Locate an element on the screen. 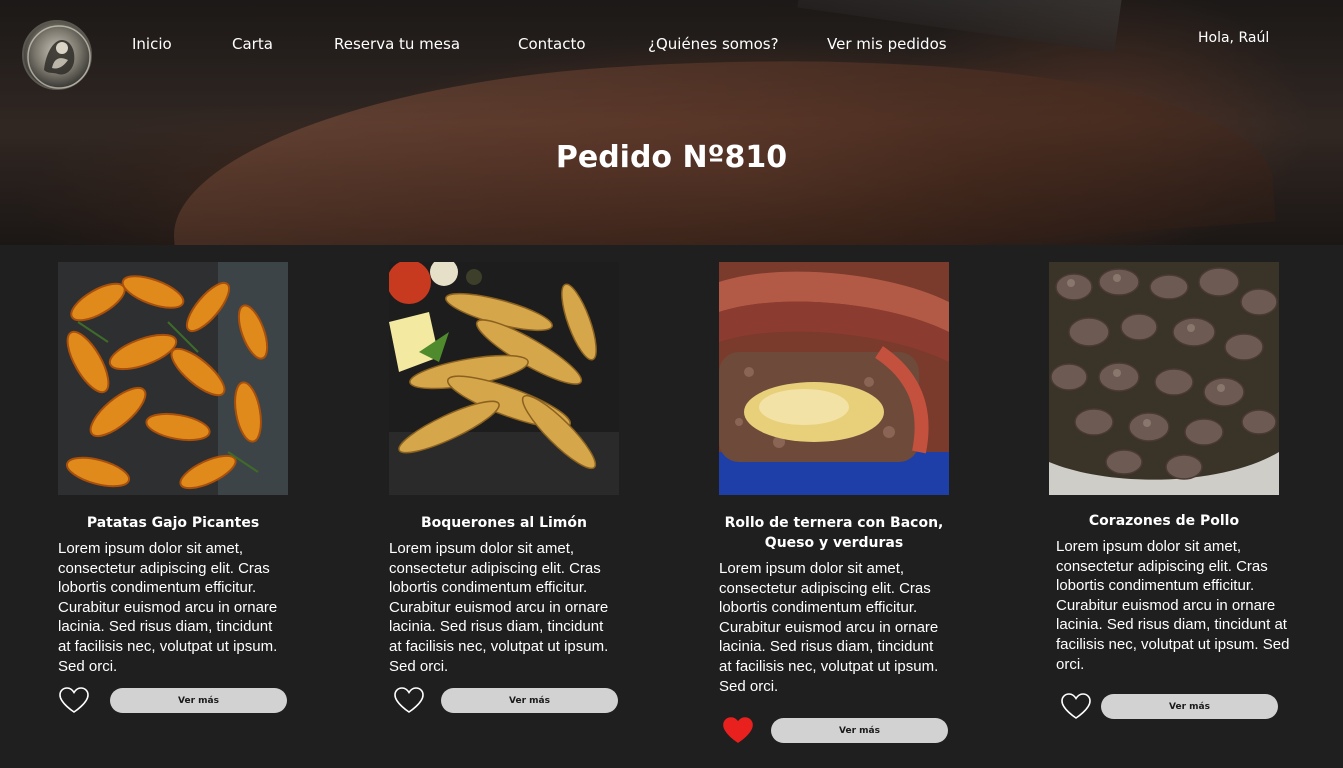 The width and height of the screenshot is (1343, 768). nav-contacto: Contacto is located at coordinates (552, 44).